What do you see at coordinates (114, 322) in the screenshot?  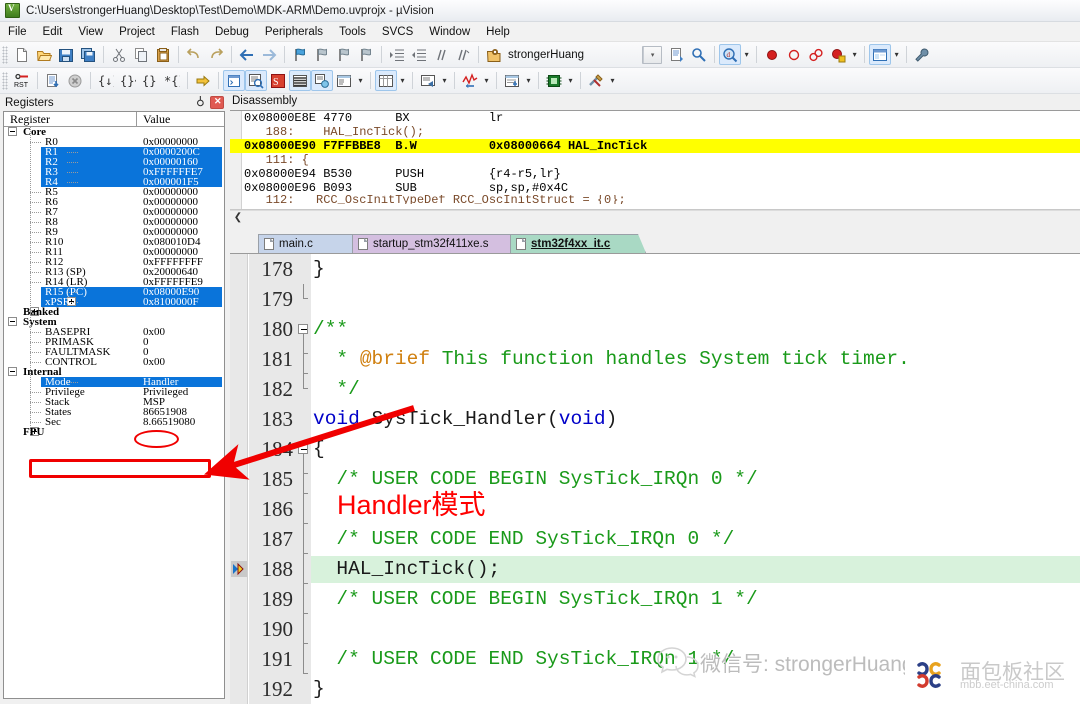 I see `register-row: System` at bounding box center [114, 322].